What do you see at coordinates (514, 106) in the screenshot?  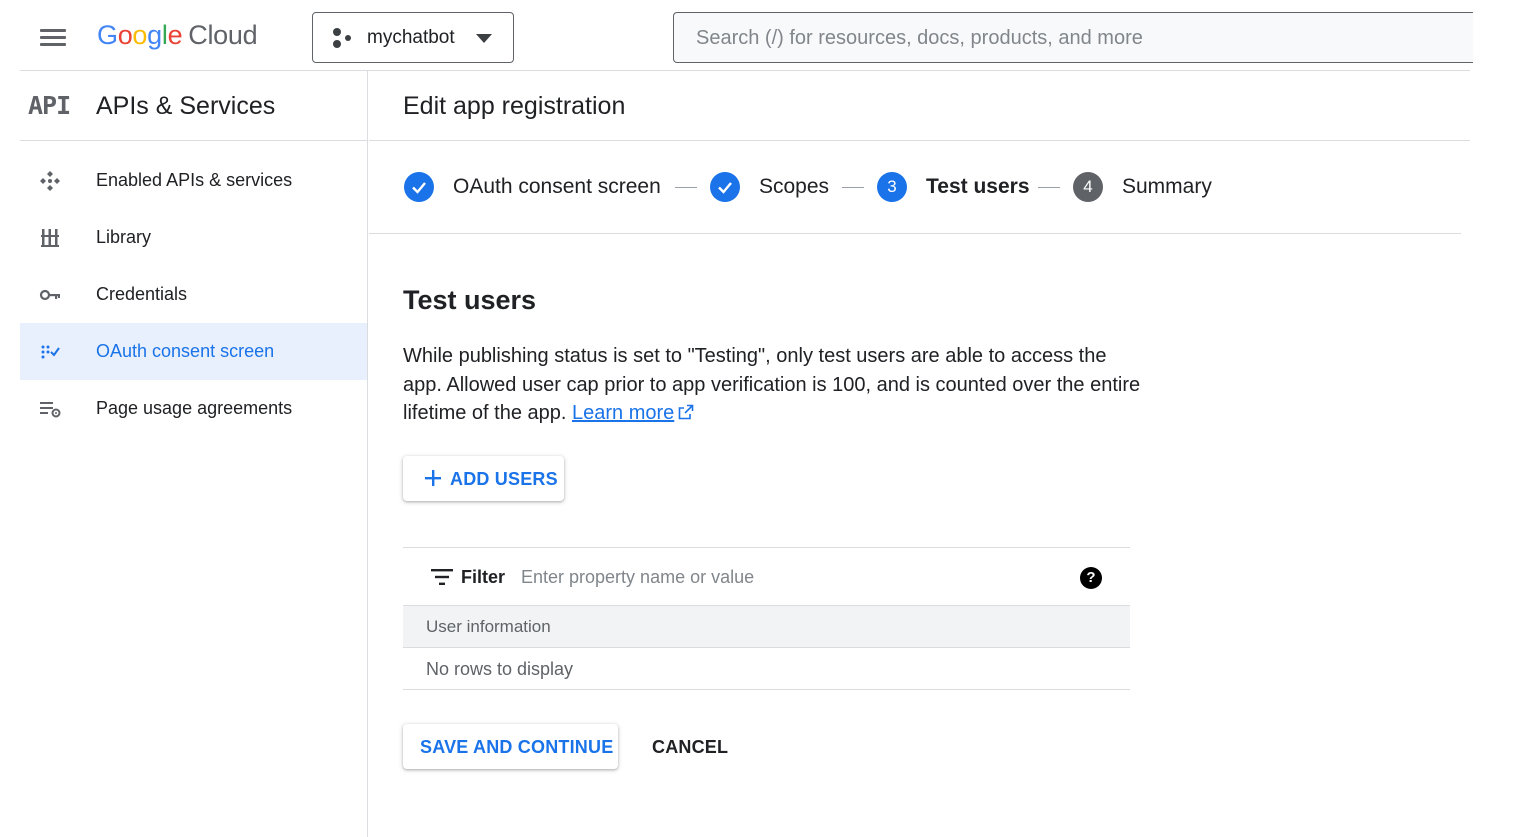 I see `page-title: Edit app registration` at bounding box center [514, 106].